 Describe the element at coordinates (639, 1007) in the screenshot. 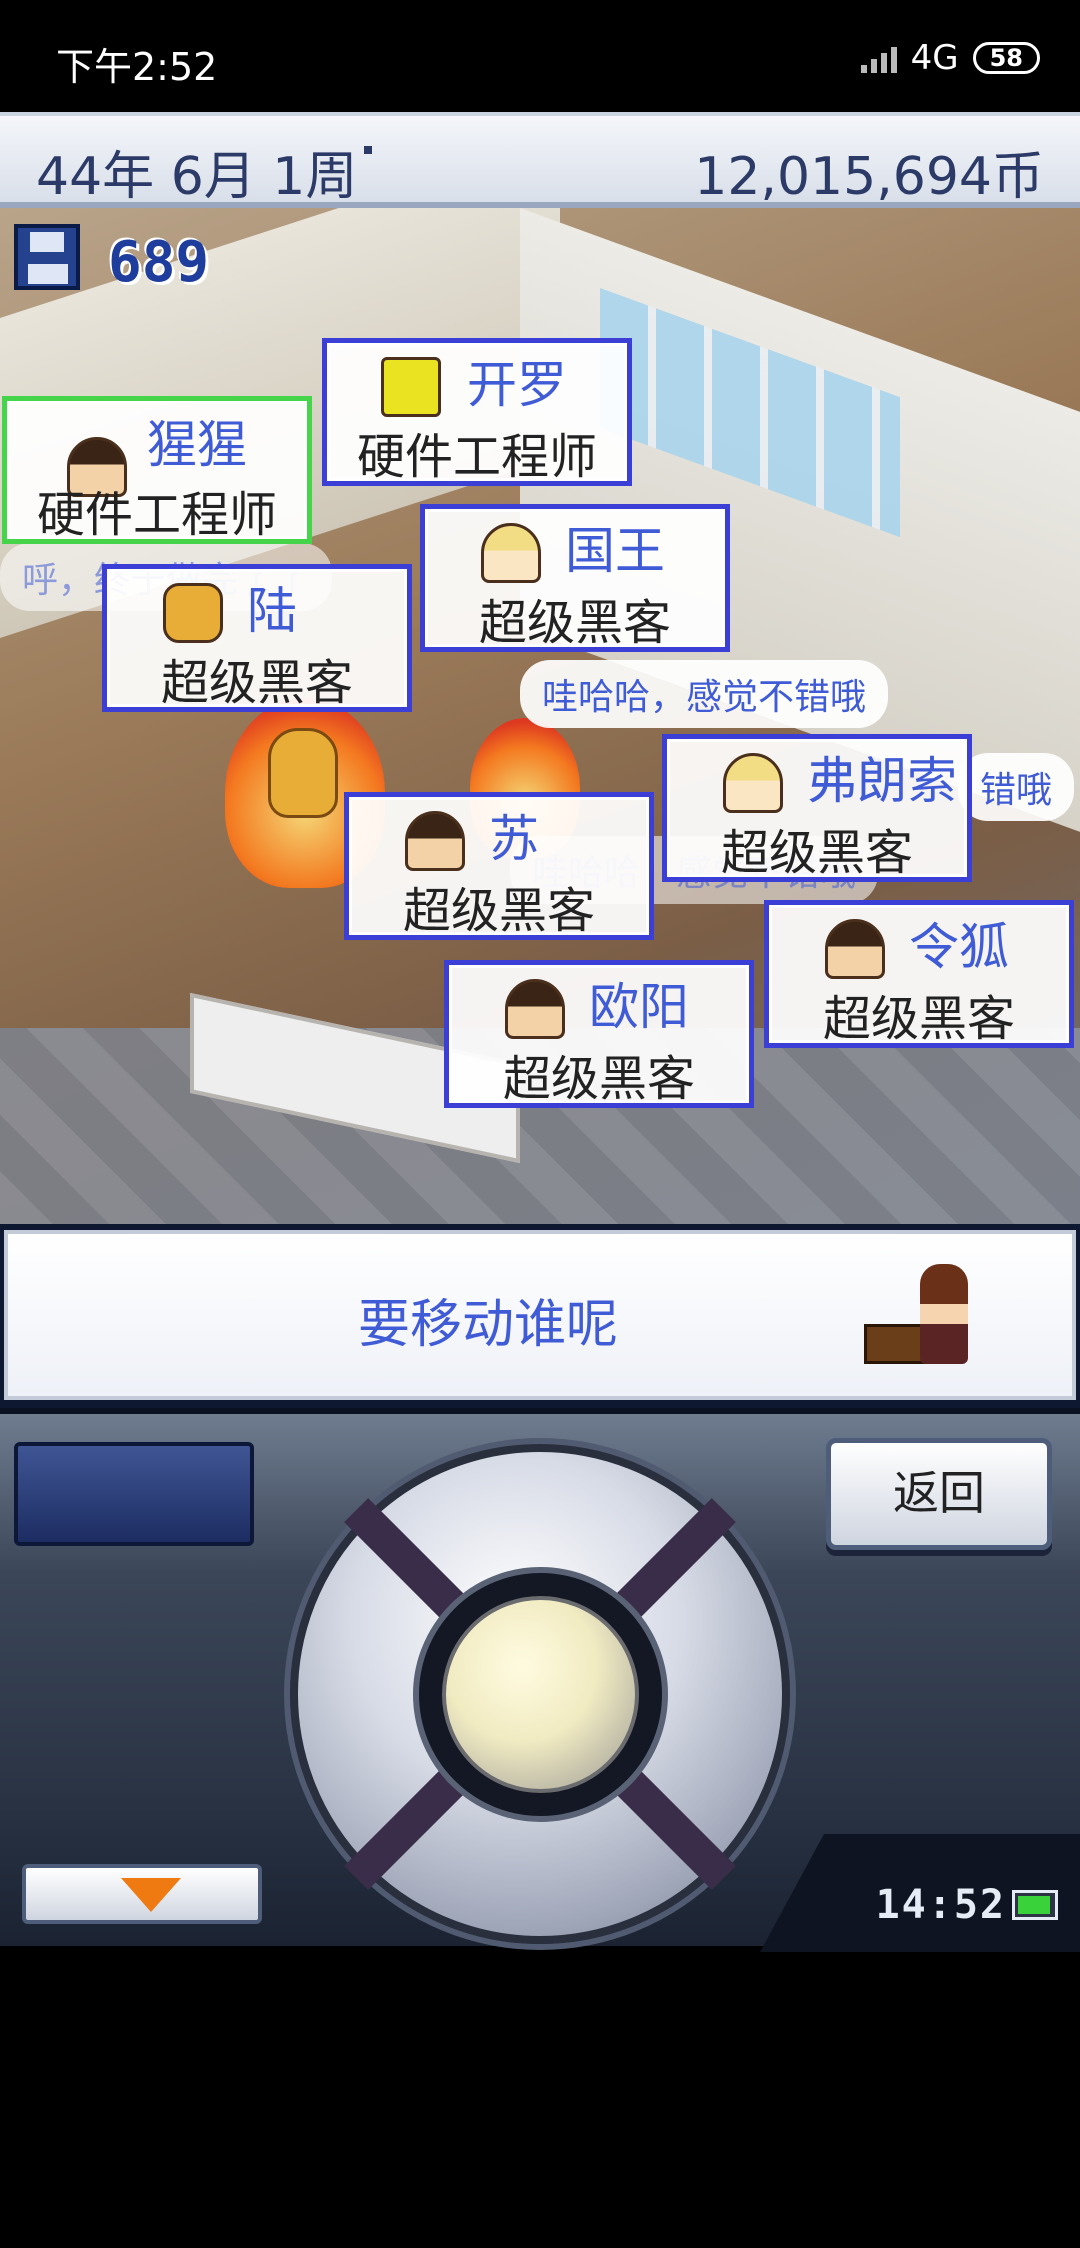

I see `employee-name: 欧阳` at that location.